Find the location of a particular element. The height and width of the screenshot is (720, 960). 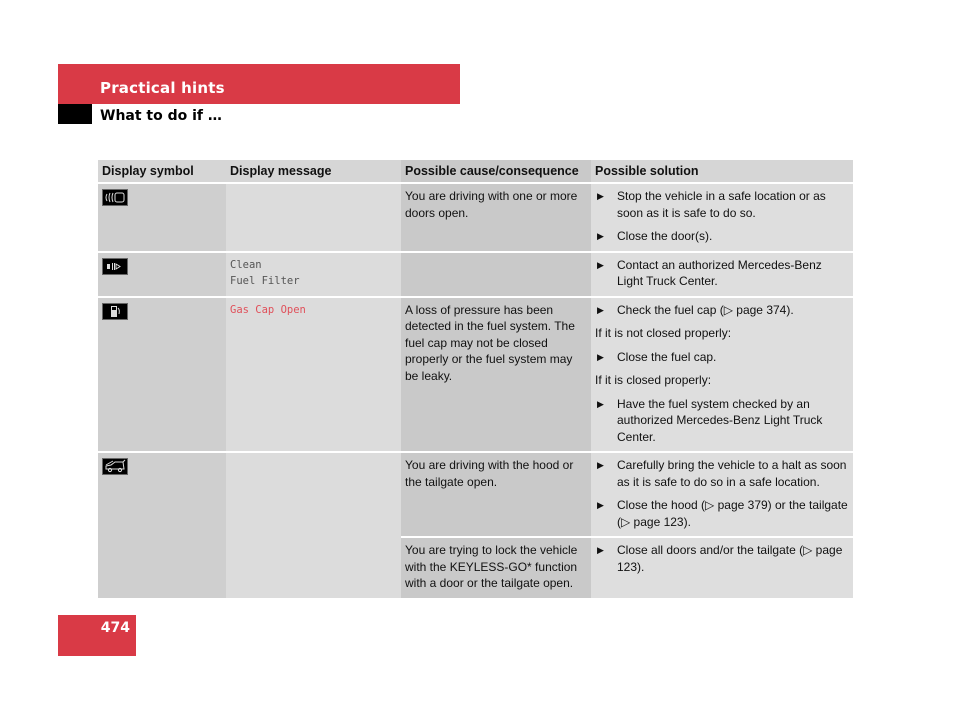

solution-step: ▶ Check the fuel cap (▷ page 374). is located at coordinates (695, 309).